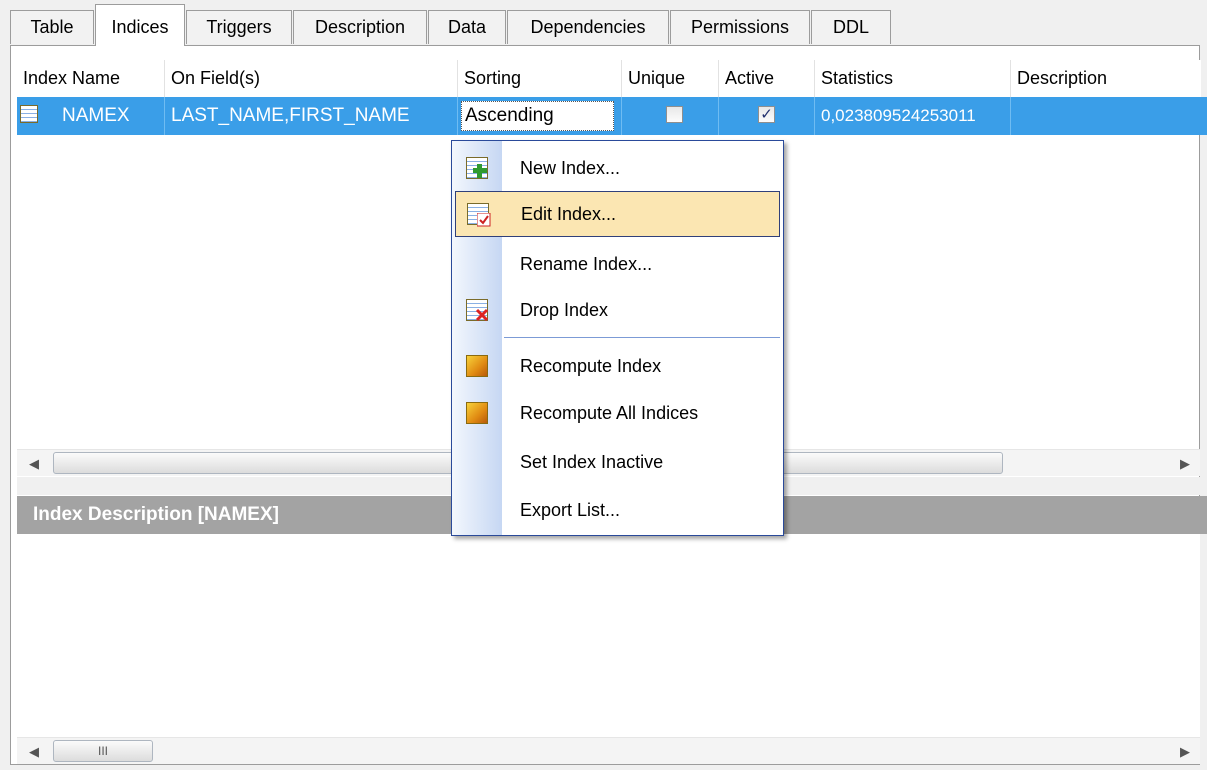  I want to click on index-row-icon, so click(29, 114).